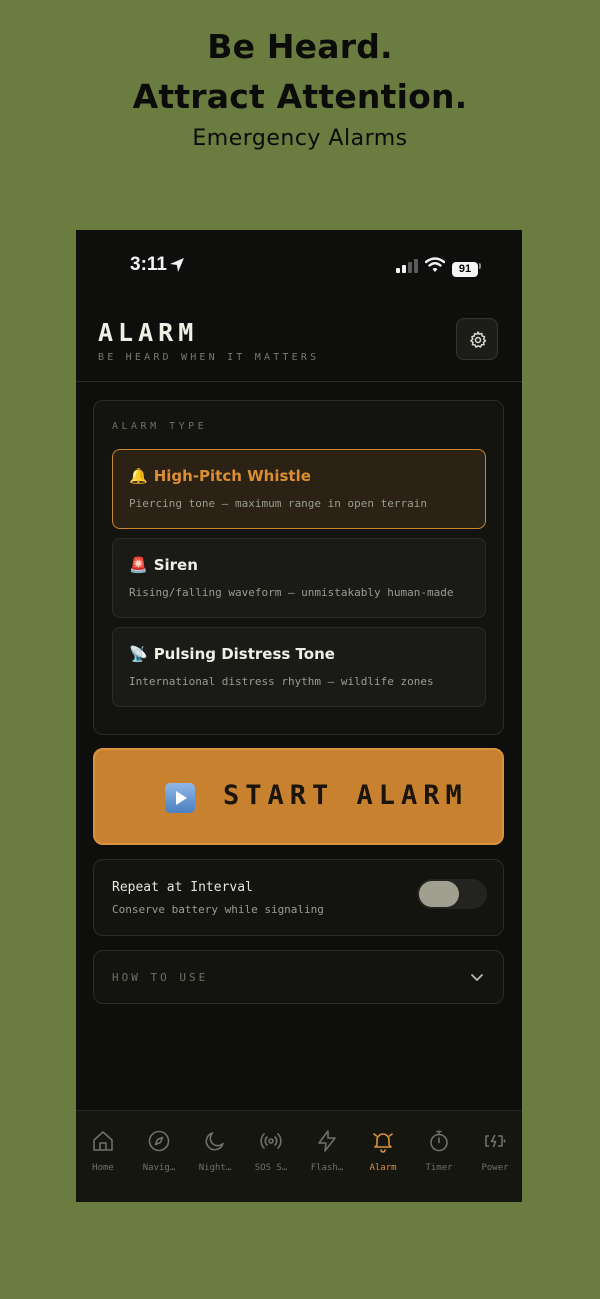 This screenshot has height=1299, width=600. I want to click on battery-charging-icon, so click(495, 1141).